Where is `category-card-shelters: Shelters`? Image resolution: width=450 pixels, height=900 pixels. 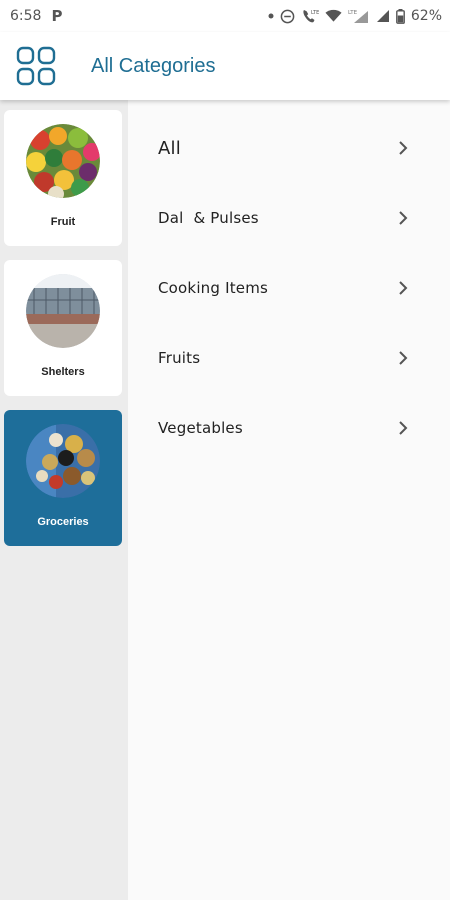
category-card-shelters: Shelters is located at coordinates (63, 328).